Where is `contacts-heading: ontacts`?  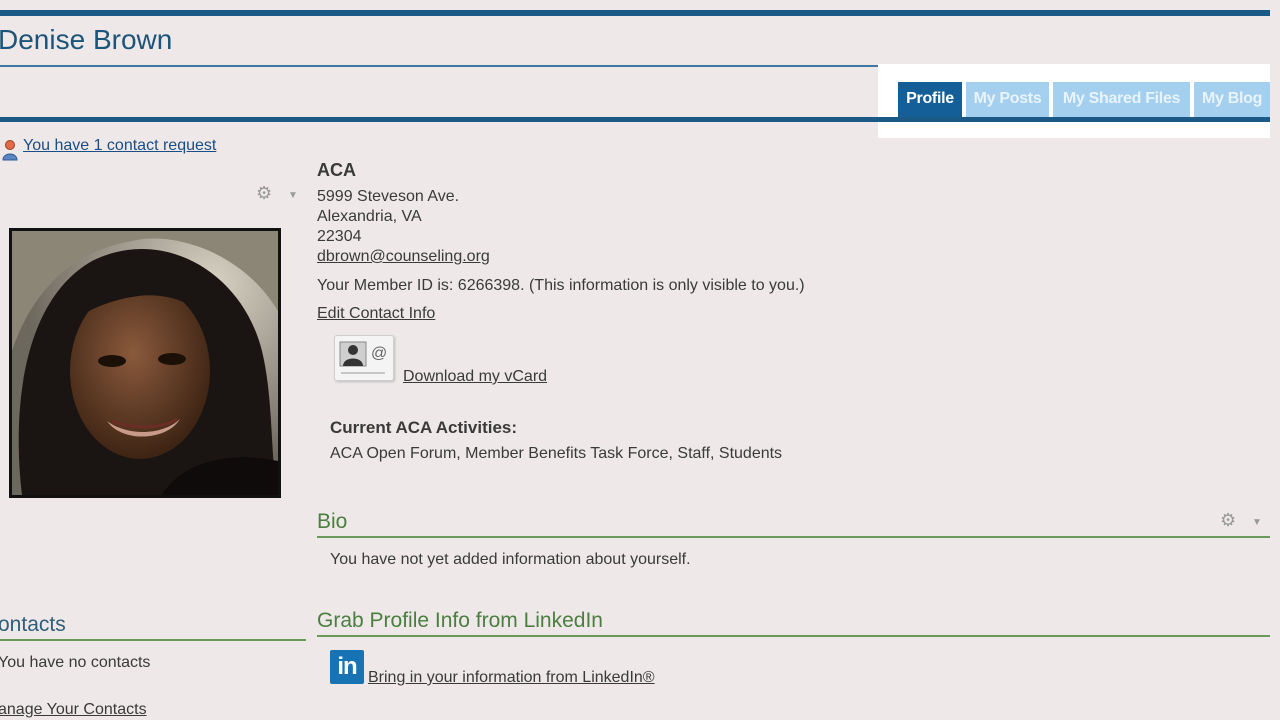 contacts-heading: ontacts is located at coordinates (33, 624).